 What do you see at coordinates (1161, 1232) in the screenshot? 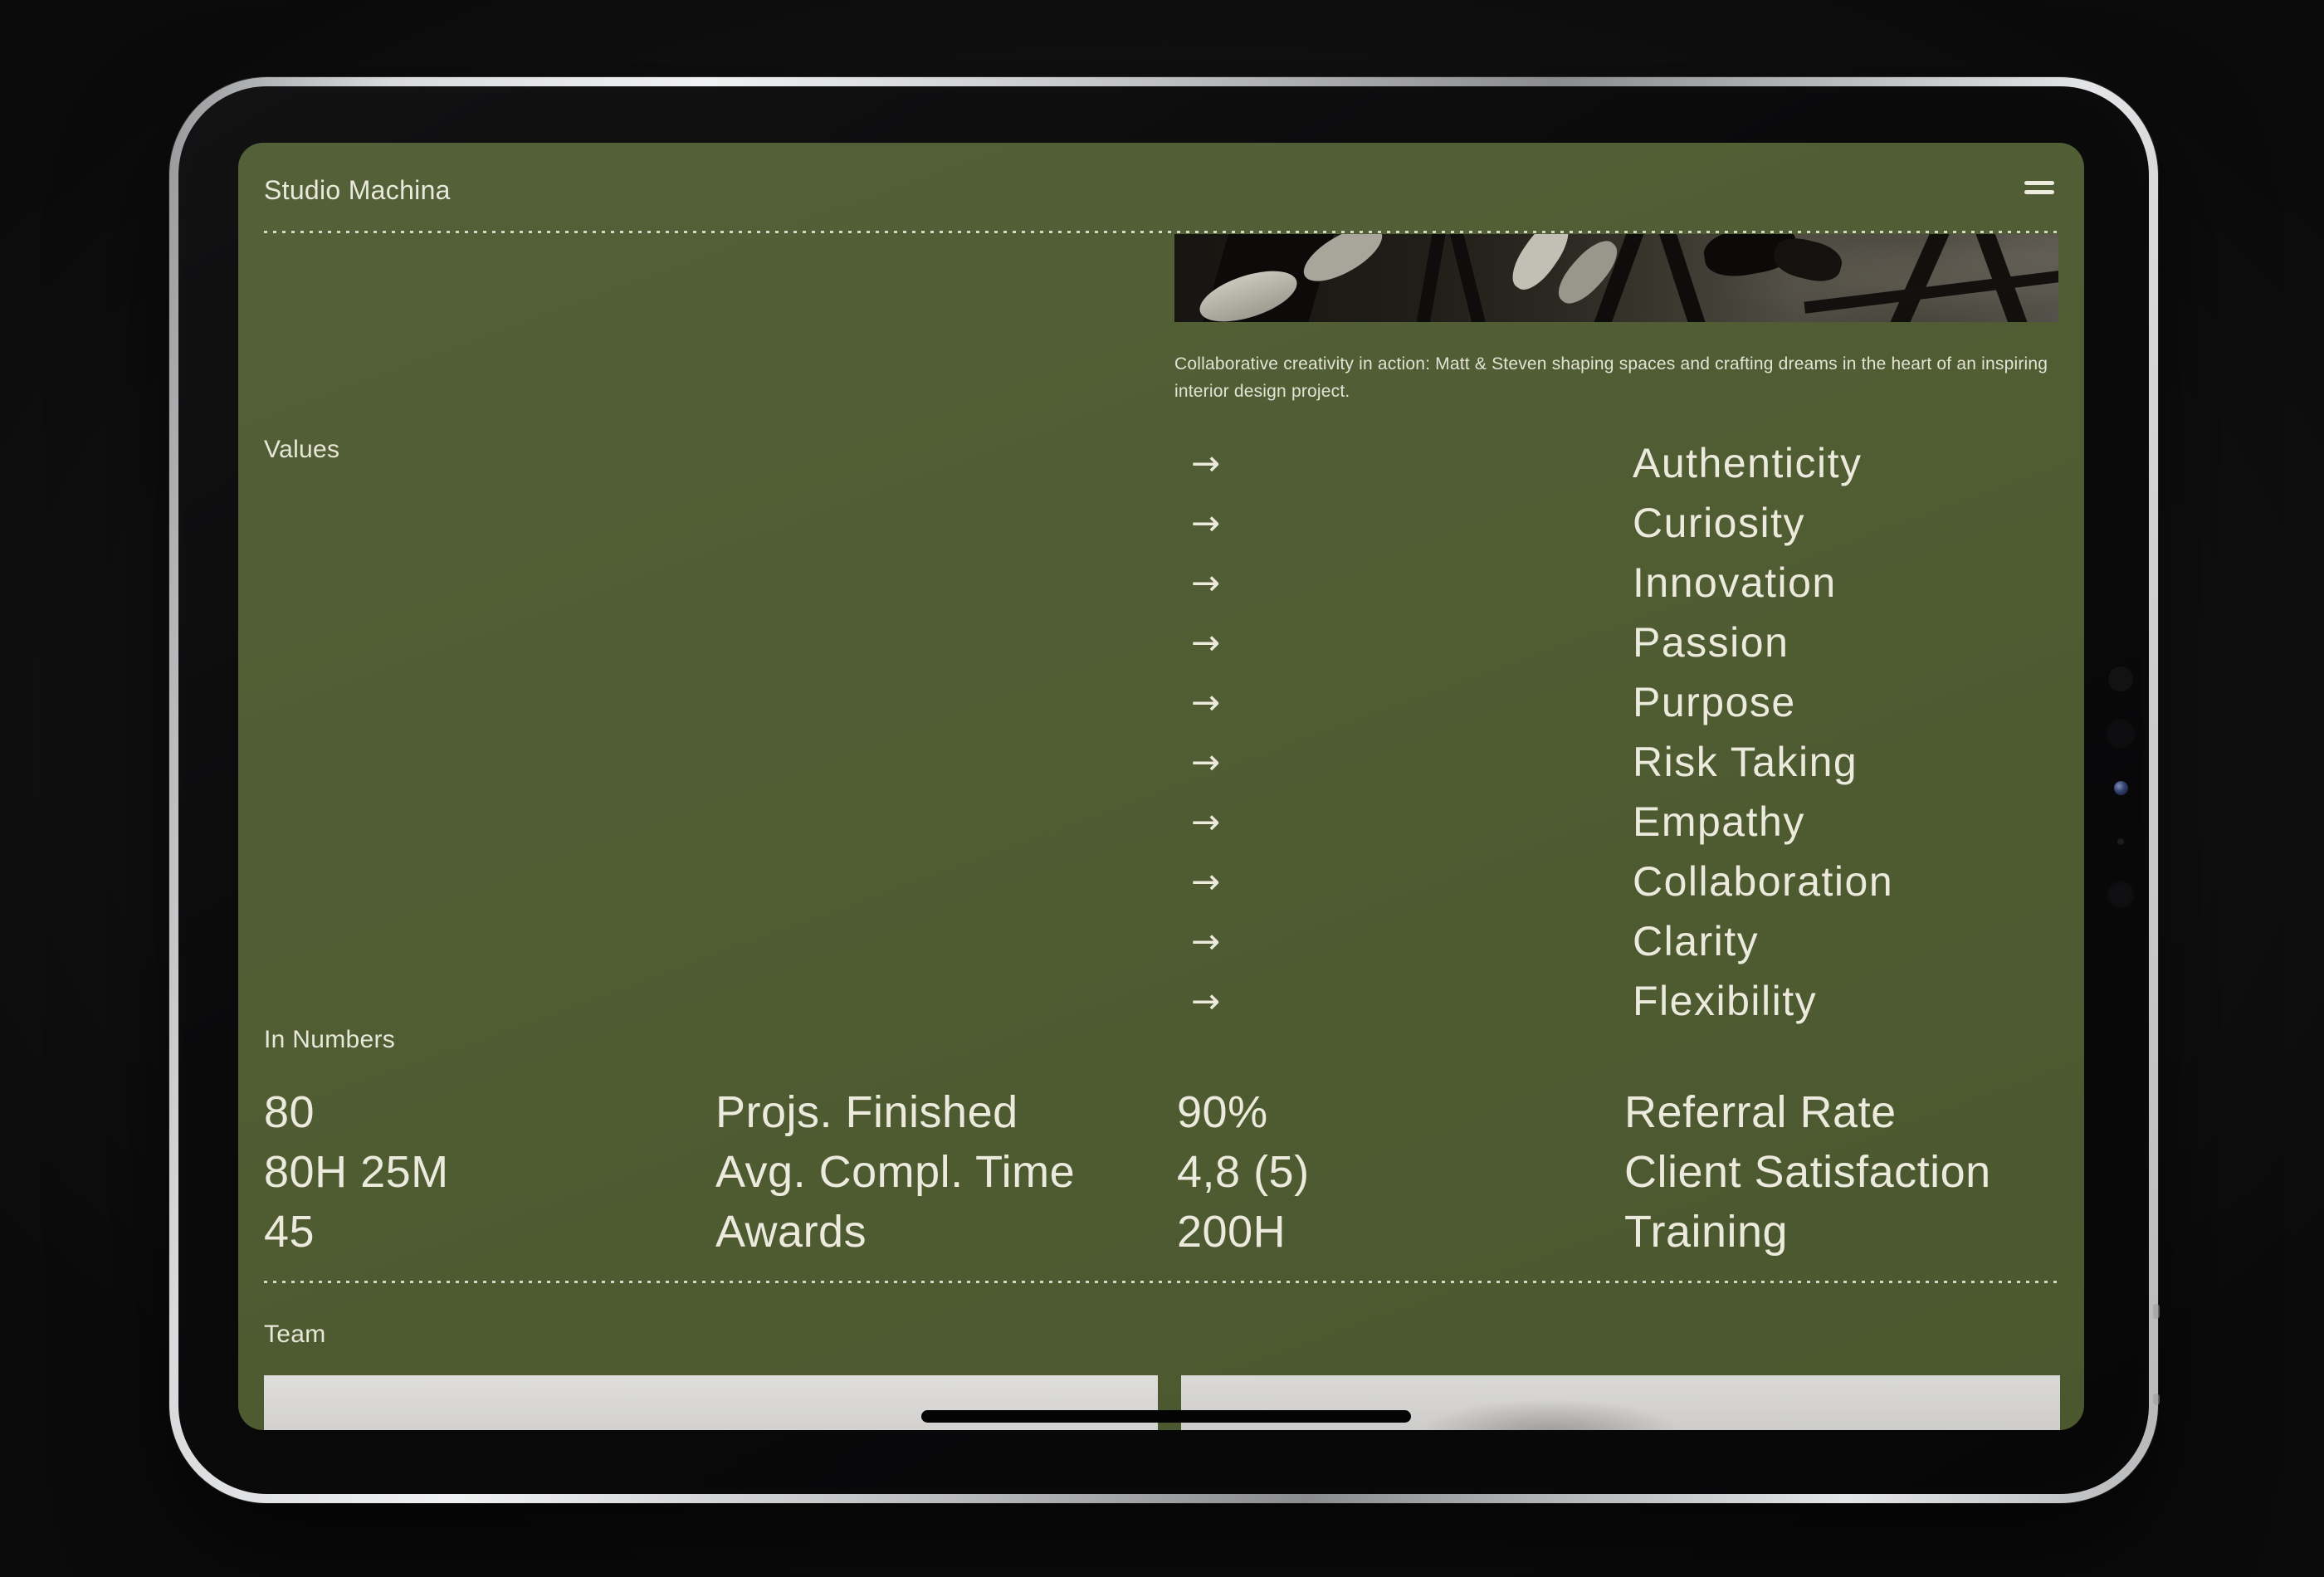
I see `stat-row: 45 Awards 200H Training` at bounding box center [1161, 1232].